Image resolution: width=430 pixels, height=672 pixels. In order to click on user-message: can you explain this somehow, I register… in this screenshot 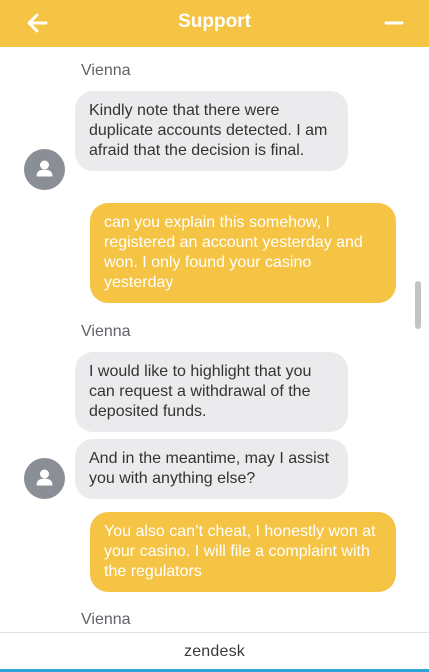, I will do `click(243, 253)`.